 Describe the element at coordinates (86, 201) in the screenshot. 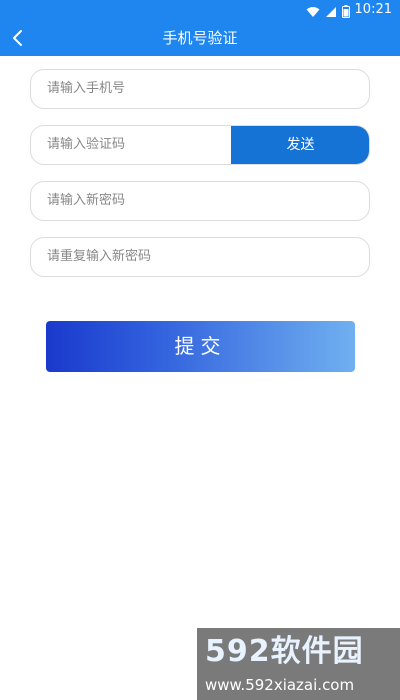

I see `new-password-input: 请输入新密码` at that location.